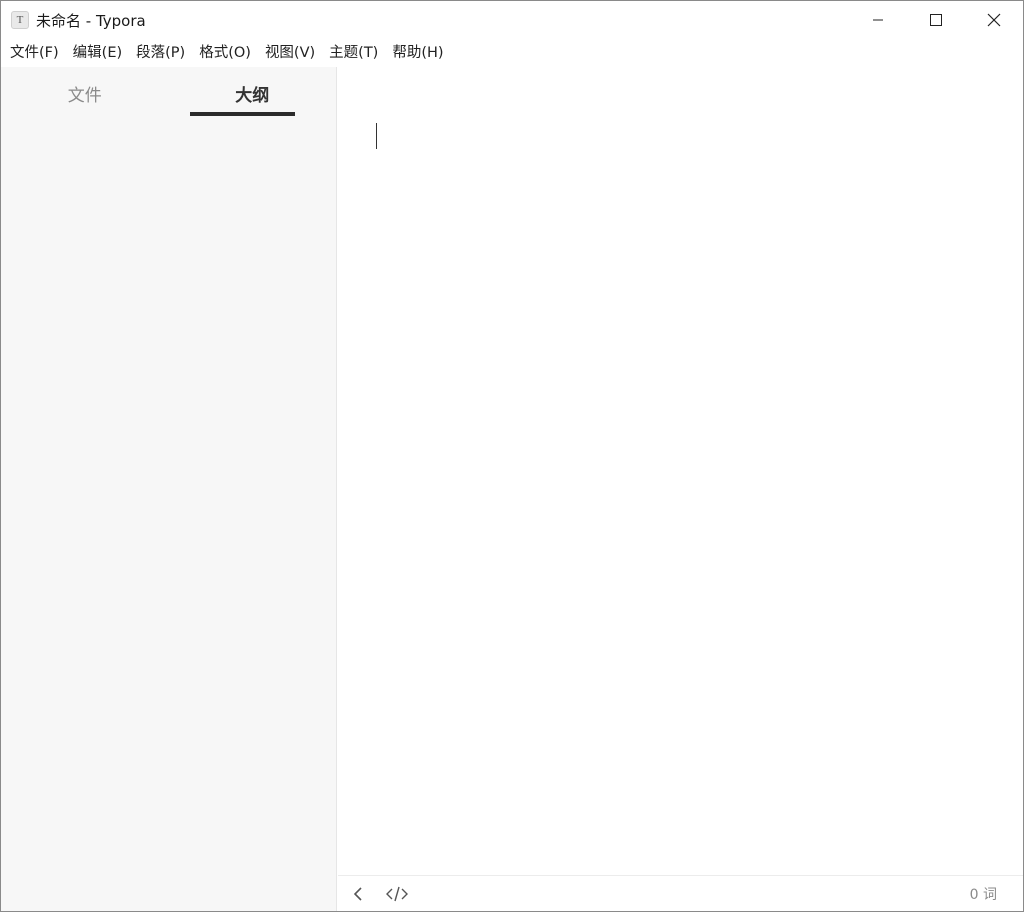  I want to click on maximize-button, so click(936, 20).